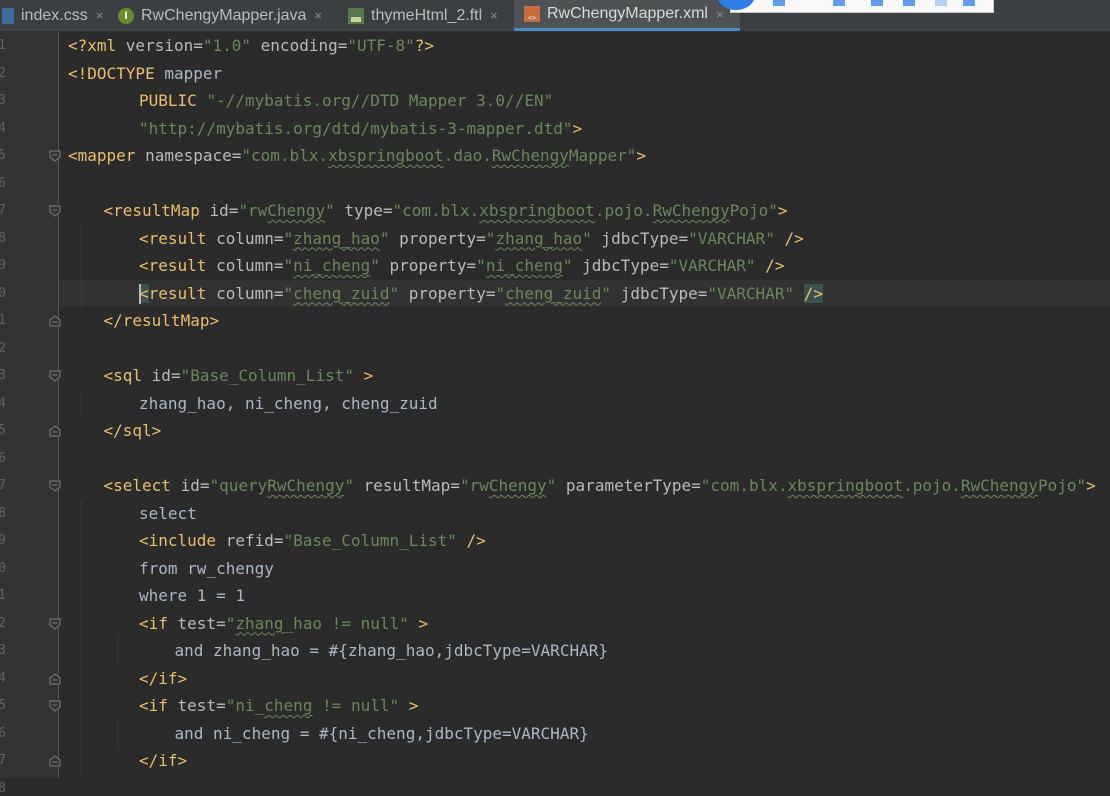  I want to click on code-line: select, so click(168, 513).